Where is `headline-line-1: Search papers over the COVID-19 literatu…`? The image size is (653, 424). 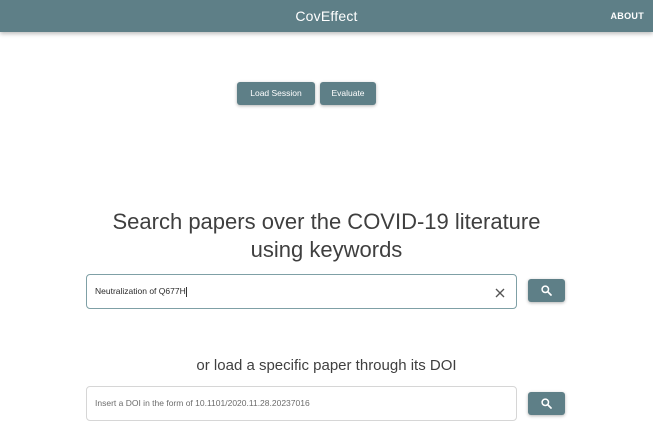 headline-line-1: Search papers over the COVID-19 literatu… is located at coordinates (326, 221).